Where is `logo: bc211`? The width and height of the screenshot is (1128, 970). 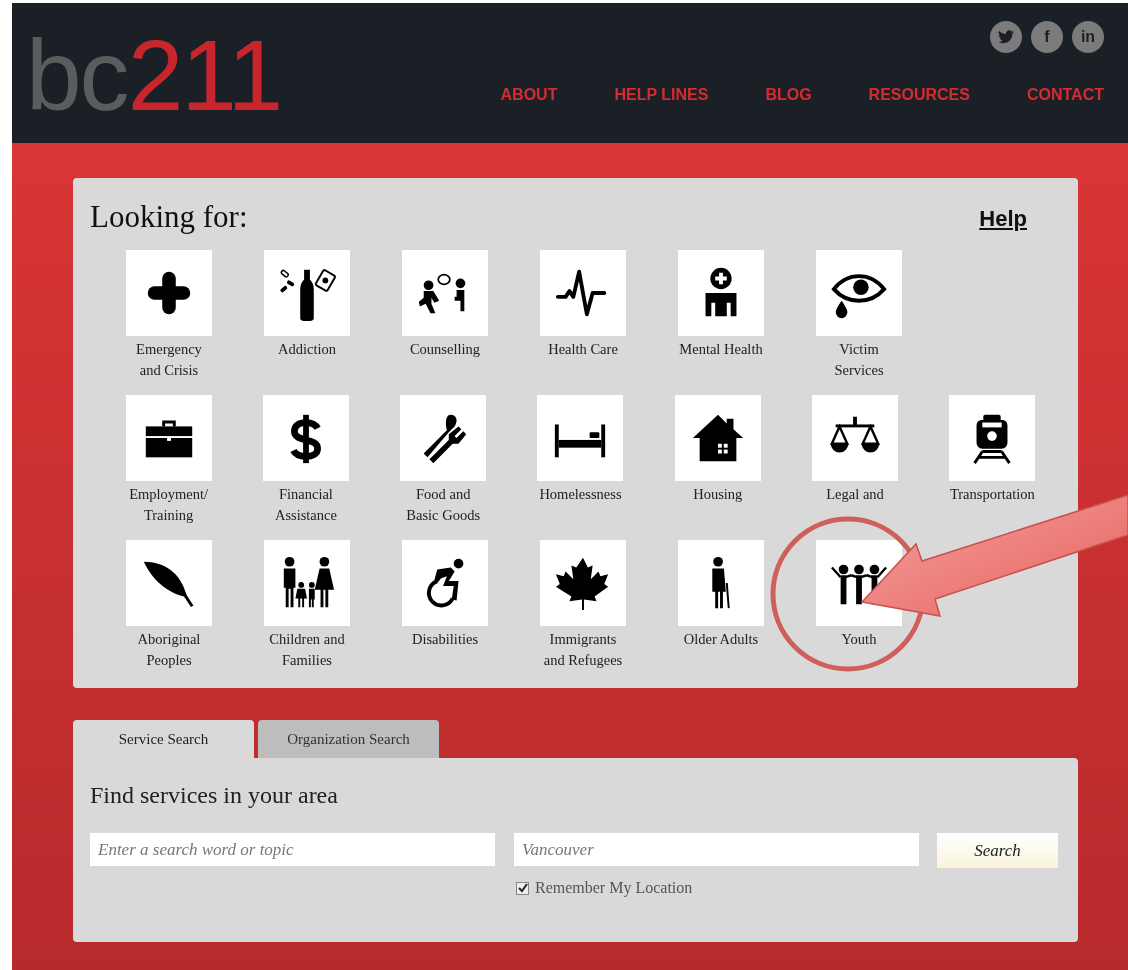 logo: bc211 is located at coordinates (154, 73).